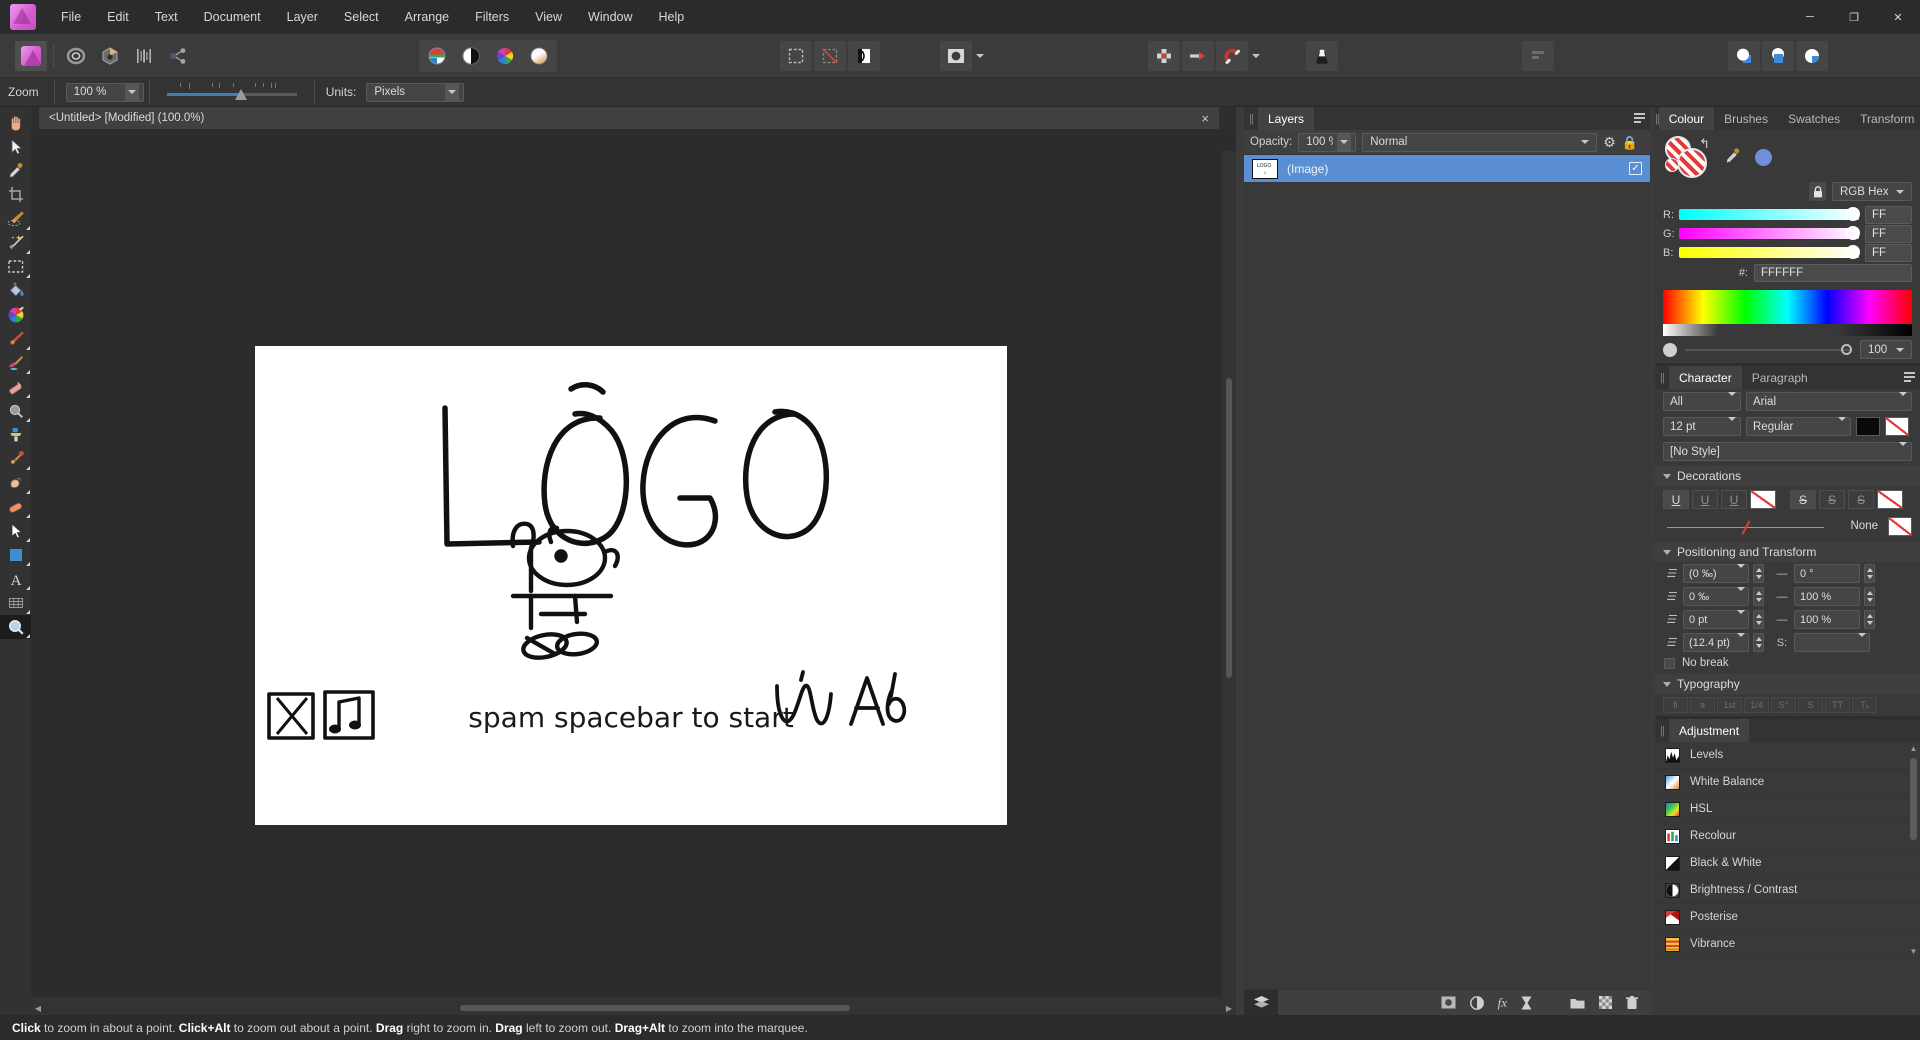  I want to click on kerning-icon-dropdown-arrow, so click(1741, 594).